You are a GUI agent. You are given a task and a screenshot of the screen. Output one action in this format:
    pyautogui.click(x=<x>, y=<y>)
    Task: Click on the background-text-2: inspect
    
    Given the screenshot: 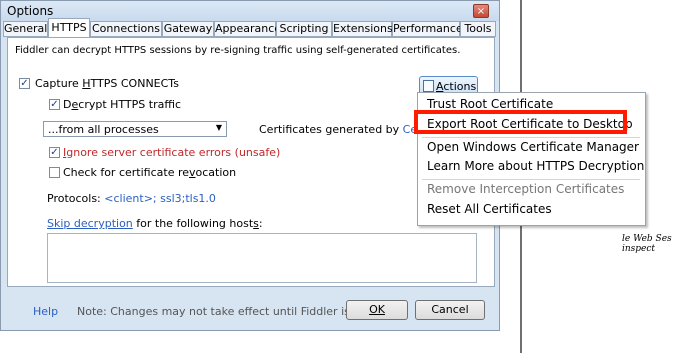 What is the action you would take?
    pyautogui.click(x=639, y=249)
    